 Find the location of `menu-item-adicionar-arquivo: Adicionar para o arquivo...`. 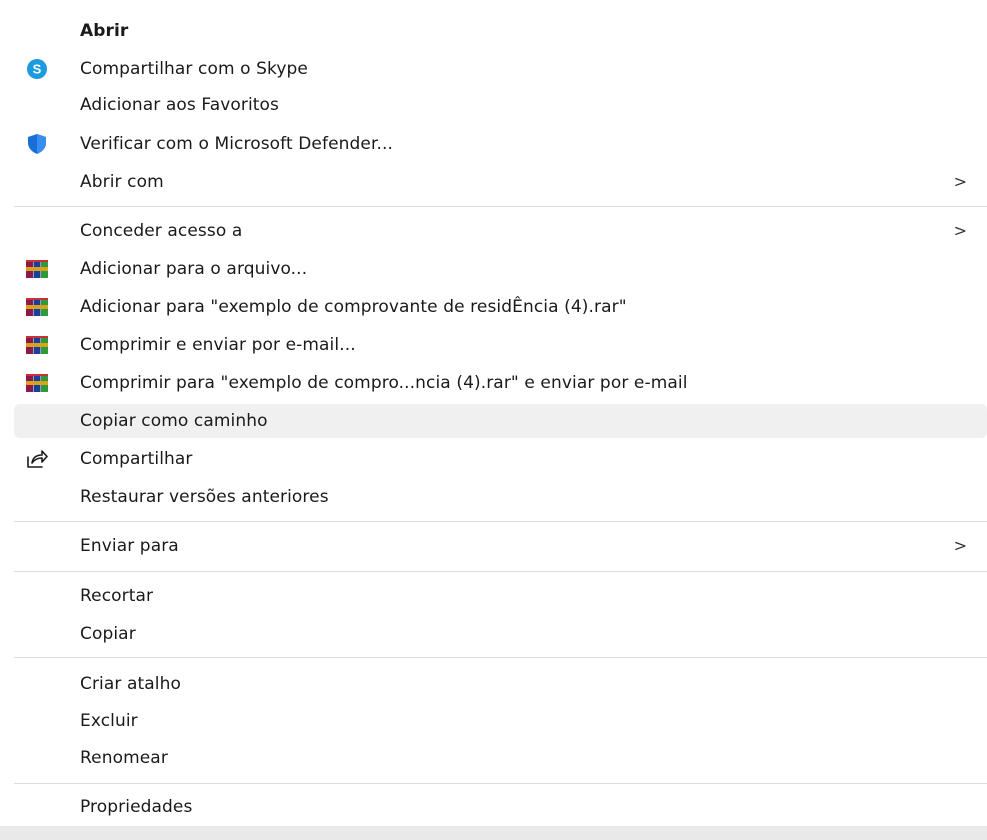

menu-item-adicionar-arquivo: Adicionar para o arquivo... is located at coordinates (500, 269).